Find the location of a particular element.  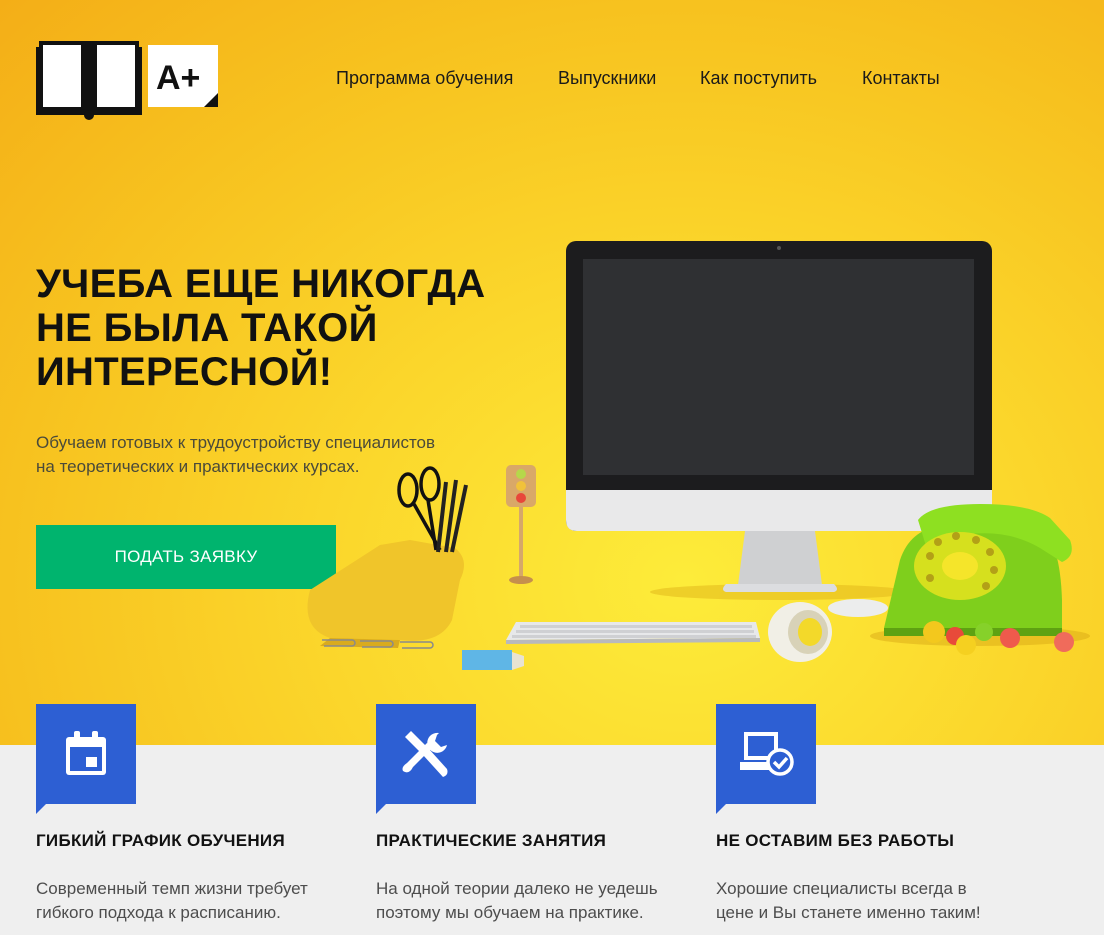

calendar-icon is located at coordinates (86, 753).